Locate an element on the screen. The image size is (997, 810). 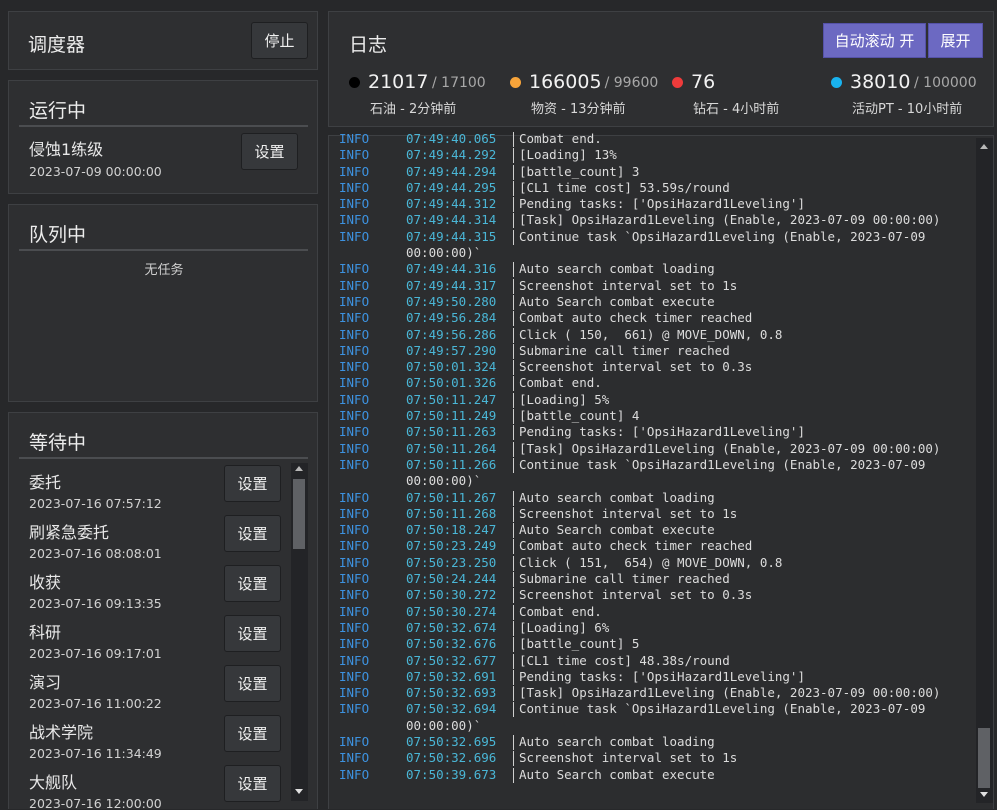
log-scroll-down-arrow-icon is located at coordinates (984, 794).